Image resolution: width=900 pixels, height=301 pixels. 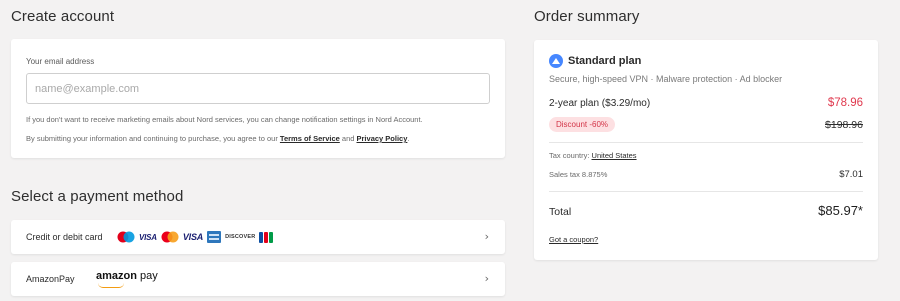 What do you see at coordinates (126, 237) in the screenshot?
I see `maestro-icon` at bounding box center [126, 237].